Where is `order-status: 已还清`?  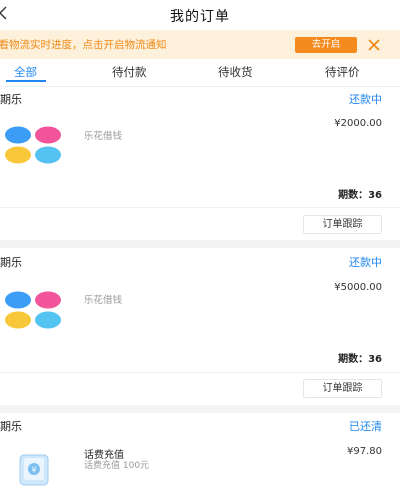
order-status: 已还清 is located at coordinates (365, 426).